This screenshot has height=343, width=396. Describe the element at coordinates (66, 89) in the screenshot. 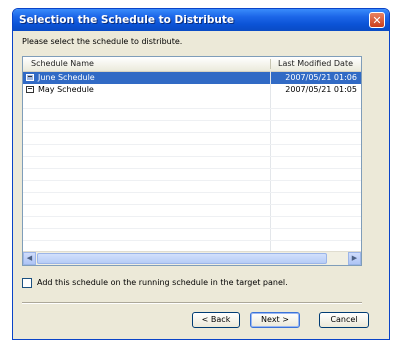

I see `schedule-name: May Schedule` at that location.